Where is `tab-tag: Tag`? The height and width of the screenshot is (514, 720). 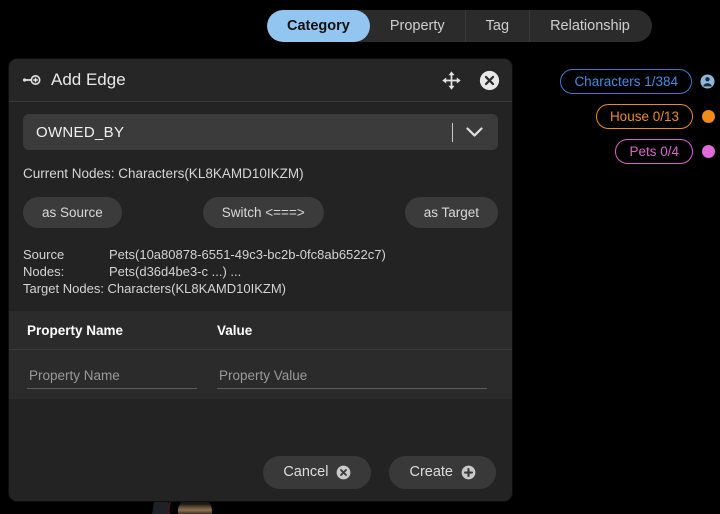 tab-tag: Tag is located at coordinates (498, 26).